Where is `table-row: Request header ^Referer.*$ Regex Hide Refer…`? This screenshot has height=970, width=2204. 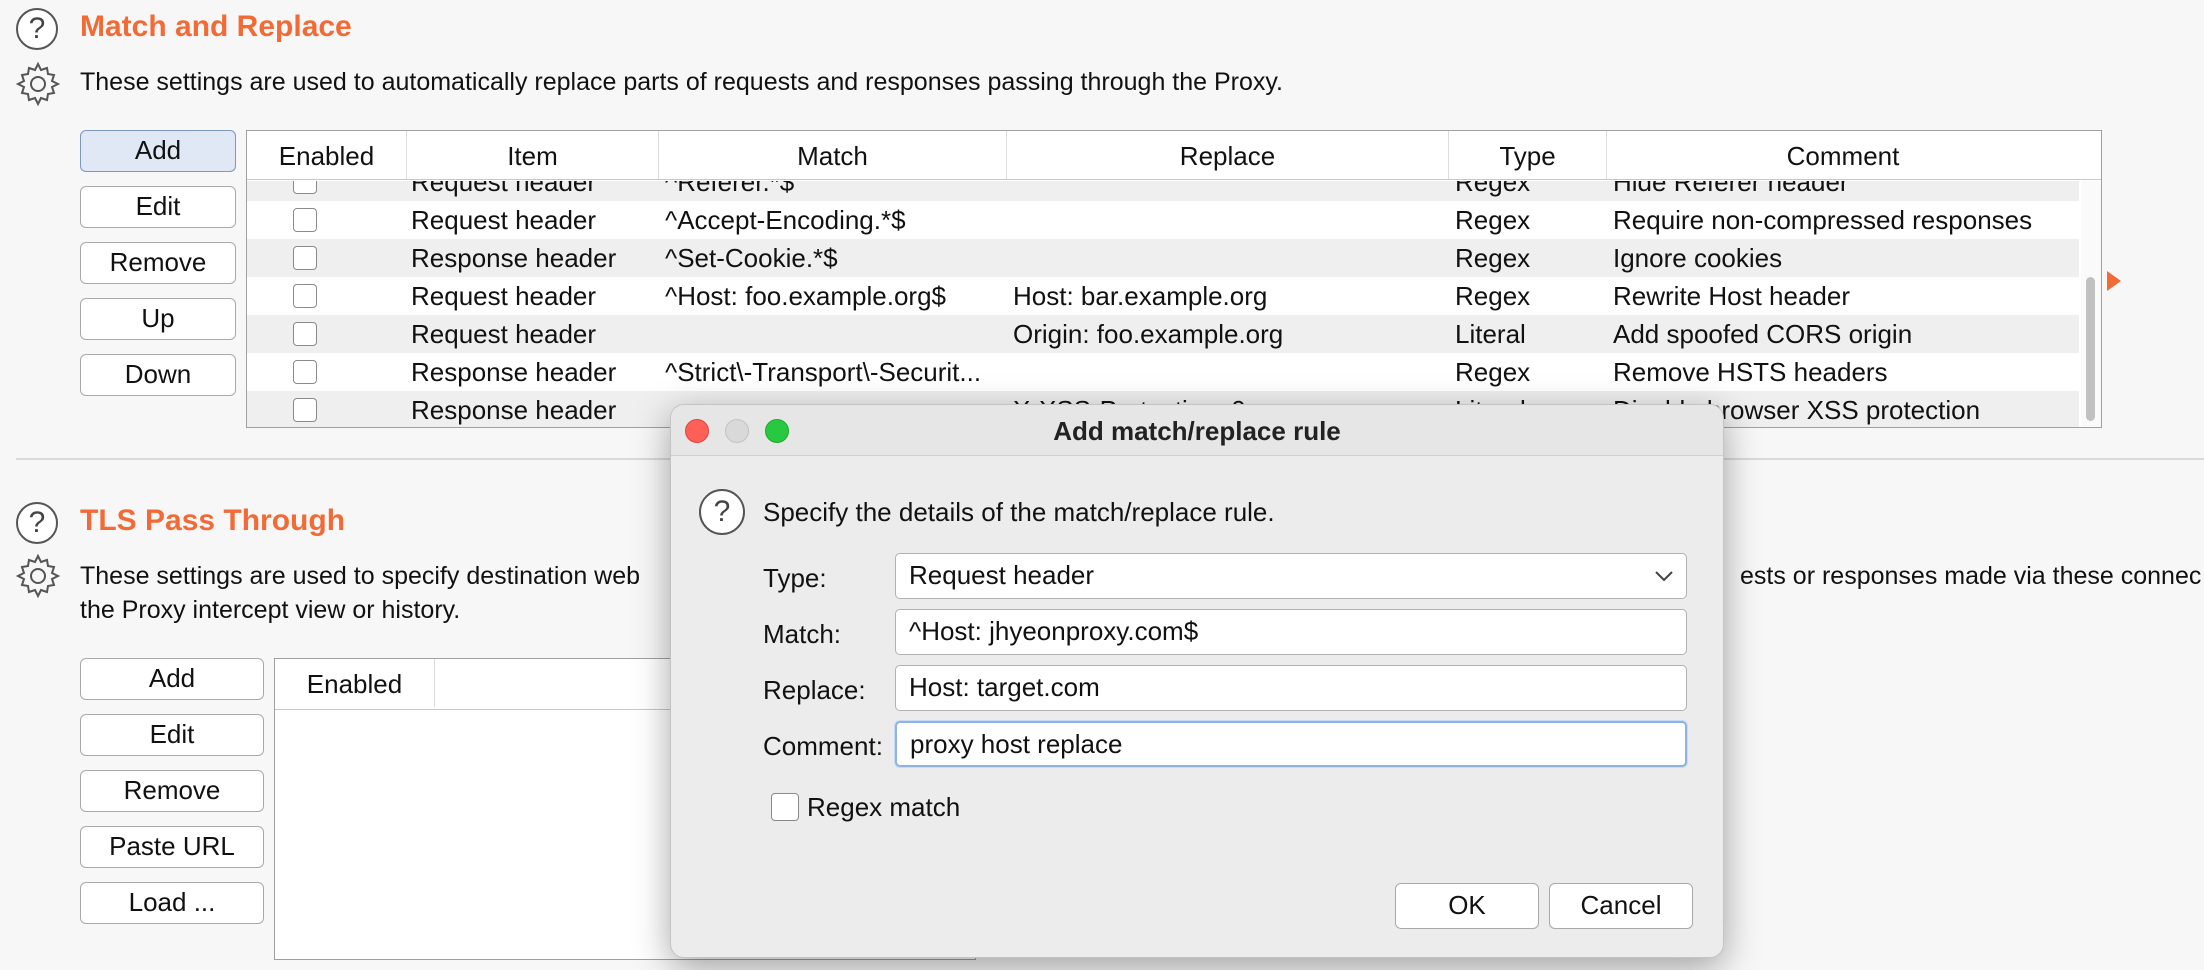 table-row: Request header ^Referer.*$ Regex Hide Refer… is located at coordinates (1163, 191).